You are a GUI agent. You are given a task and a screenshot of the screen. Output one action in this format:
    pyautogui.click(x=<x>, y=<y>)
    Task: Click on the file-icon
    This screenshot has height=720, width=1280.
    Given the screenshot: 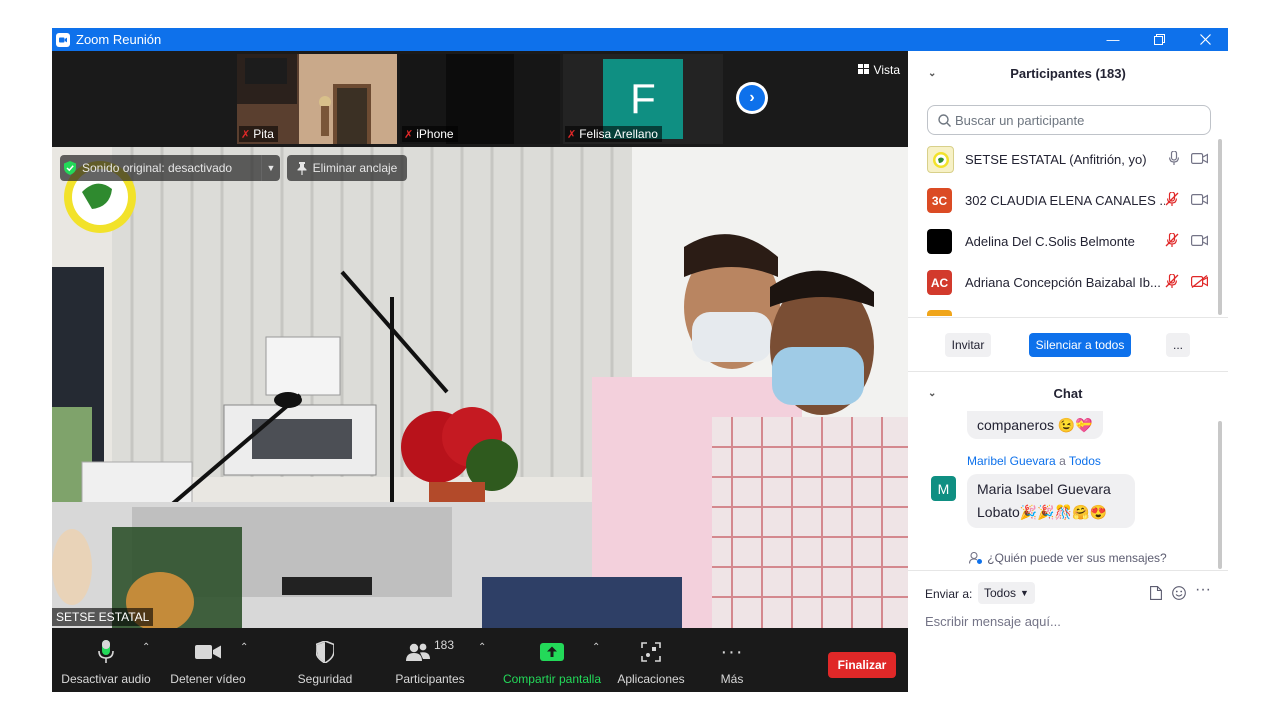 What is the action you would take?
    pyautogui.click(x=1156, y=593)
    